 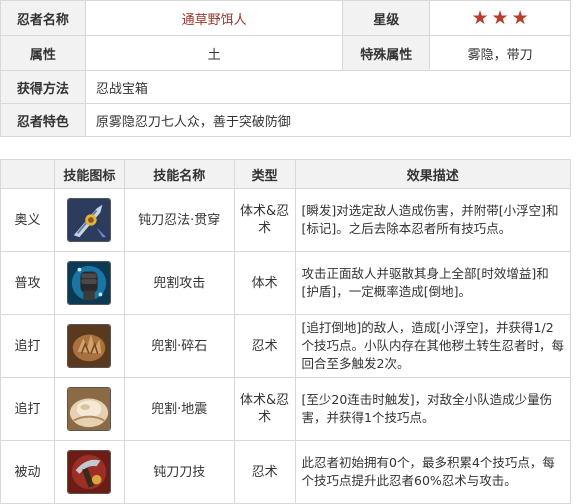 What do you see at coordinates (500, 53) in the screenshot?
I see `special-value: 雾隐，带刀` at bounding box center [500, 53].